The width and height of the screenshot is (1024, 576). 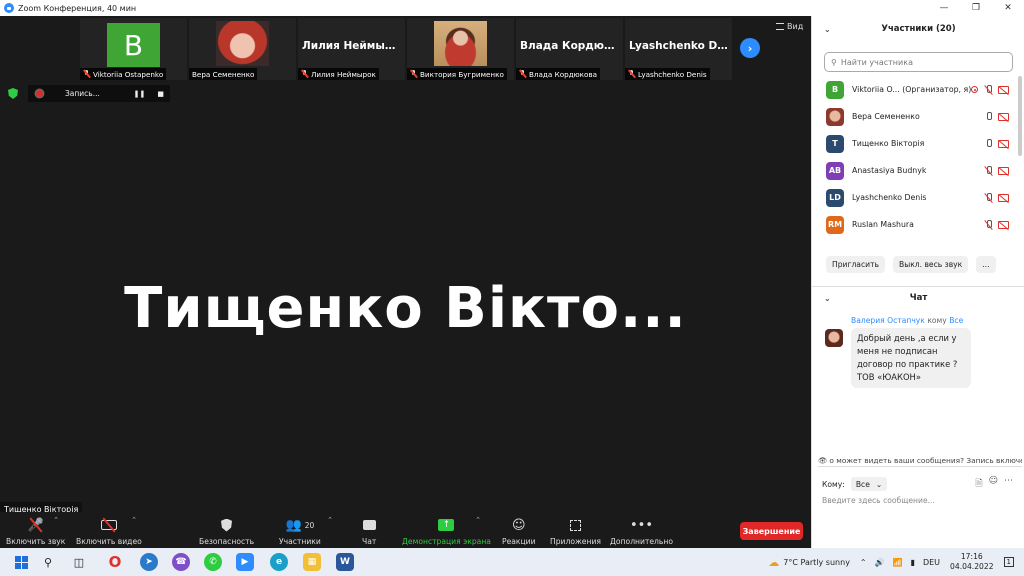 What do you see at coordinates (446, 525) in the screenshot?
I see `share-arrow-icon: ↑` at bounding box center [446, 525].